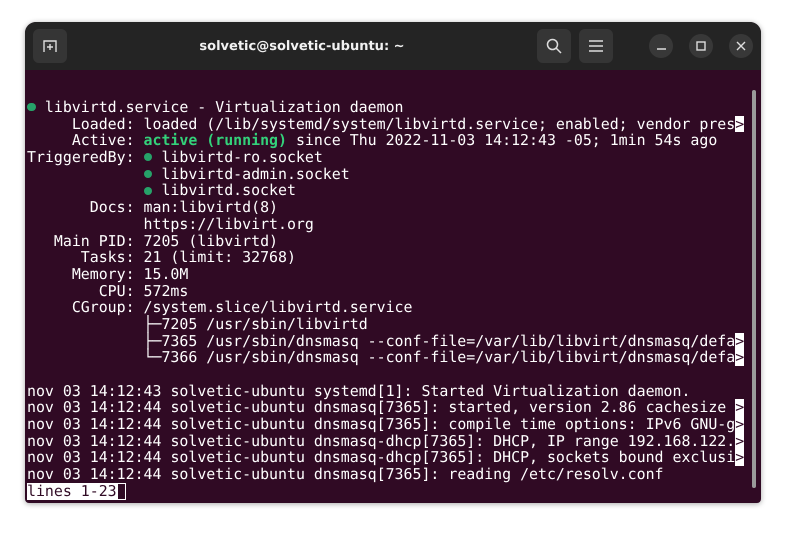 Image resolution: width=786 pixels, height=533 pixels. What do you see at coordinates (116, 291) in the screenshot?
I see `field-label: CPU:` at bounding box center [116, 291].